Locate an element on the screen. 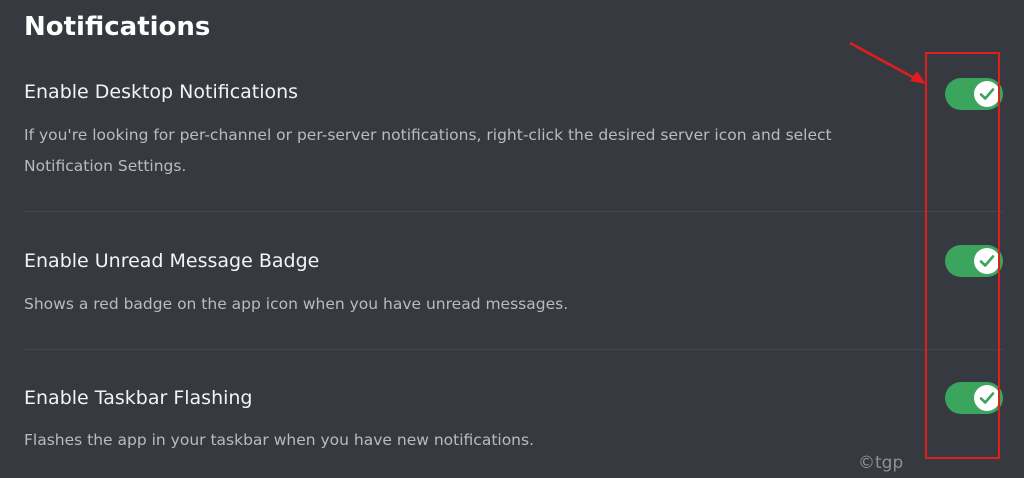 Image resolution: width=1024 pixels, height=478 pixels. desktop-notifications-label: Enable Desktop Notifications is located at coordinates (161, 92).